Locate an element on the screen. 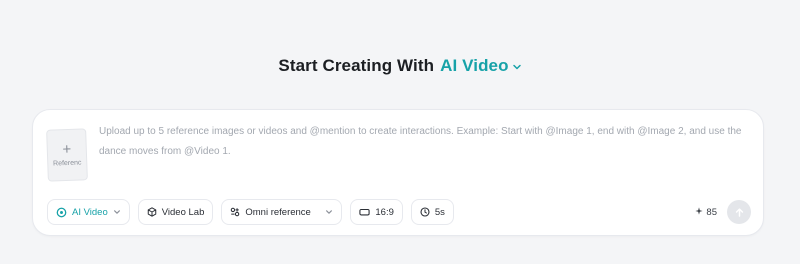  omni-reference-dropdown: Omni reference is located at coordinates (282, 212).